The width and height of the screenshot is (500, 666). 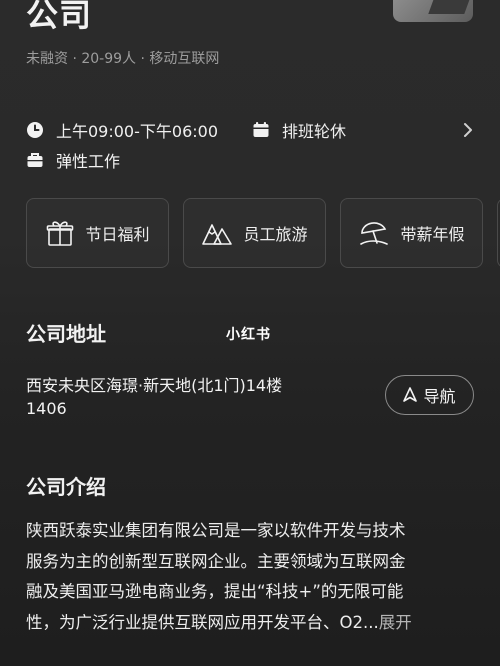 I want to click on company-logo-image, so click(x=433, y=11).